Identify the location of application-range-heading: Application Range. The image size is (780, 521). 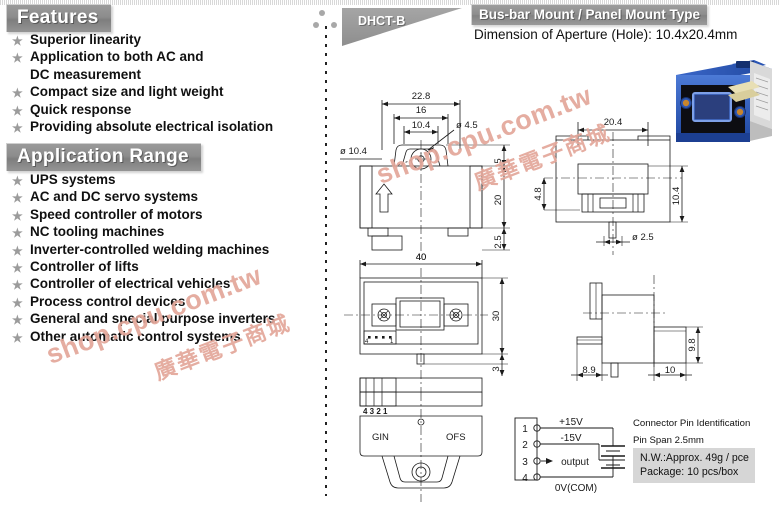
(103, 157).